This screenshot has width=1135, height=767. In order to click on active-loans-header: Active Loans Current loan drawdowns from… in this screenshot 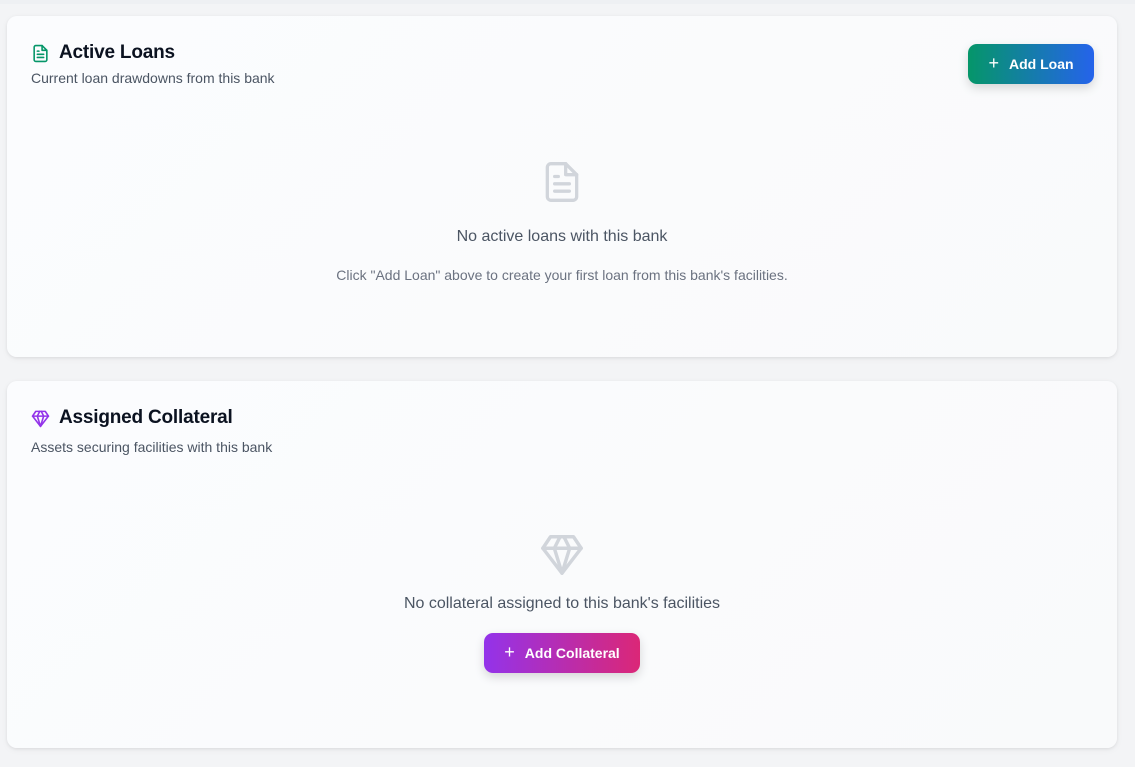, I will do `click(562, 64)`.